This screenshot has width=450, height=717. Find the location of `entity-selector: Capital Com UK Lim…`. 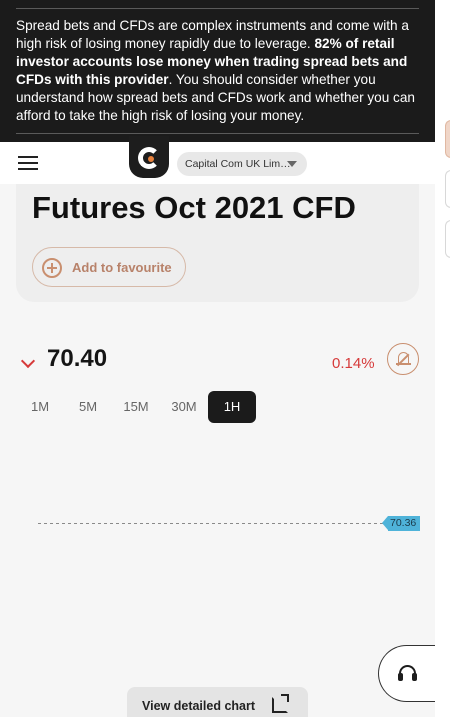

entity-selector: Capital Com UK Lim… is located at coordinates (242, 164).